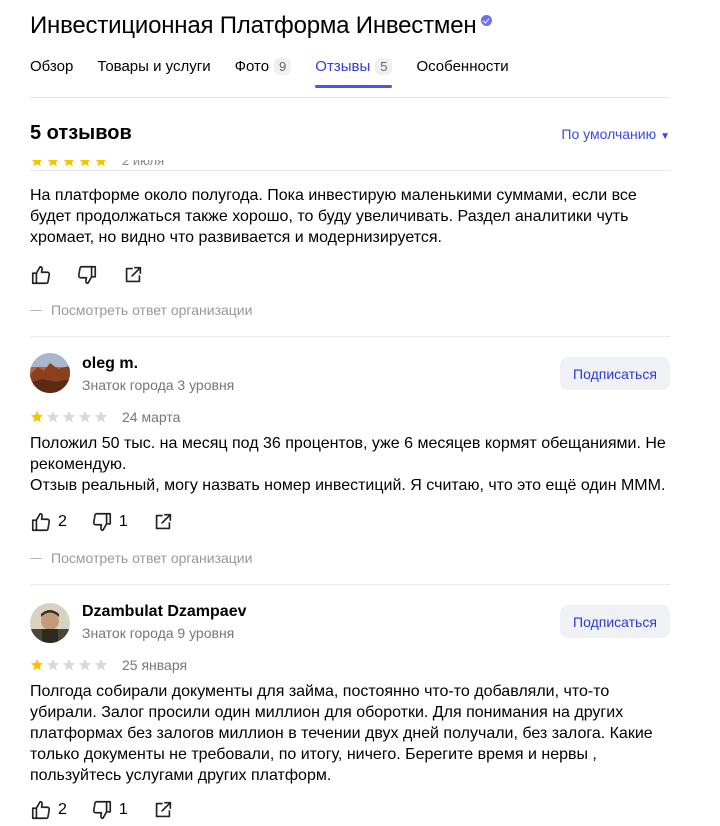 The width and height of the screenshot is (720, 826). What do you see at coordinates (354, 73) in the screenshot?
I see `tab-reviews: Отзывы 5` at bounding box center [354, 73].